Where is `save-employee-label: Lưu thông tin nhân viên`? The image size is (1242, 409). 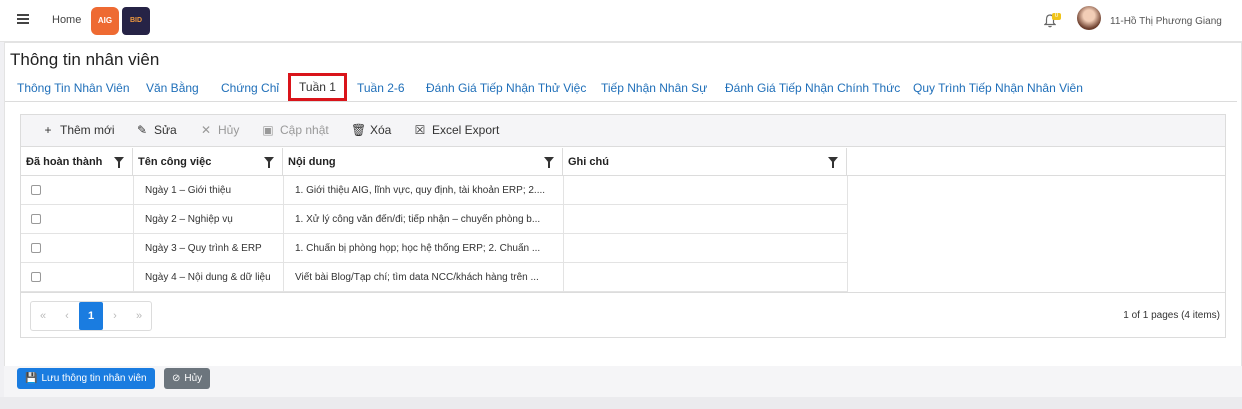
save-employee-label: Lưu thông tin nhân viên is located at coordinates (94, 378).